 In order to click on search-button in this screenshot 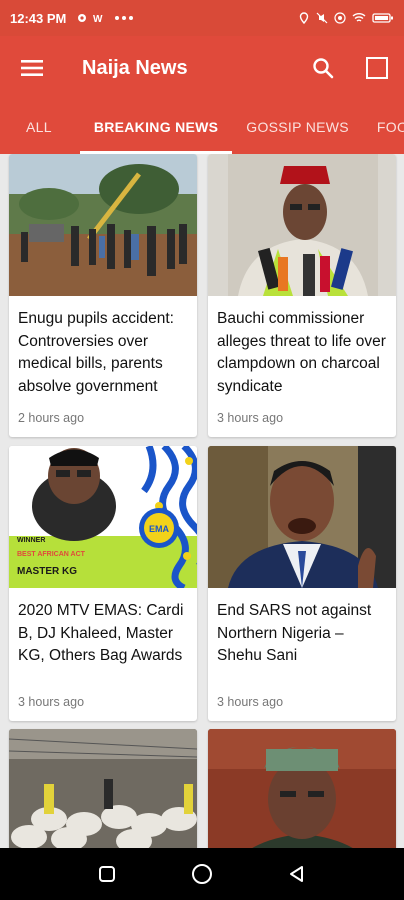, I will do `click(323, 68)`.